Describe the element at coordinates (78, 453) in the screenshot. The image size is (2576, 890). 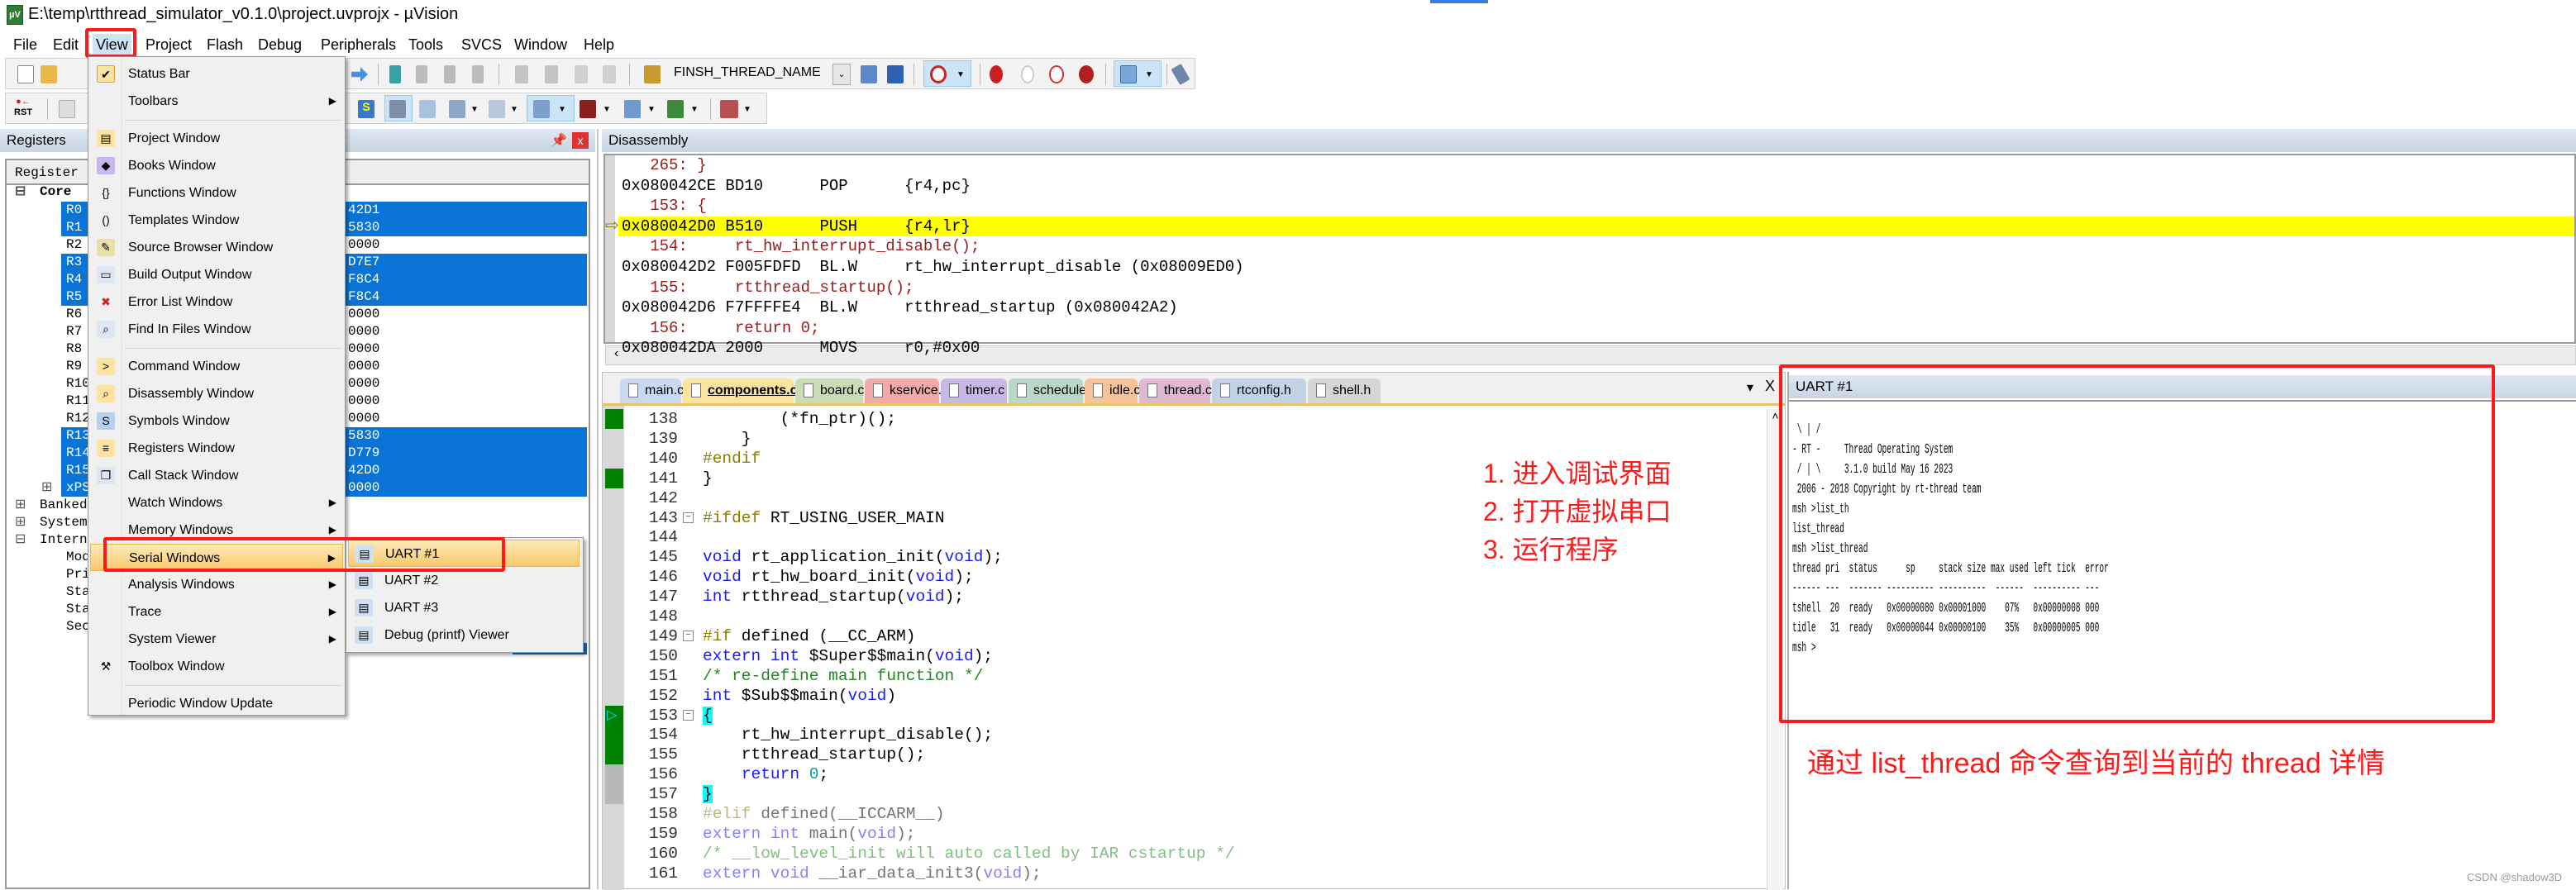
I see `register-row: R14` at that location.